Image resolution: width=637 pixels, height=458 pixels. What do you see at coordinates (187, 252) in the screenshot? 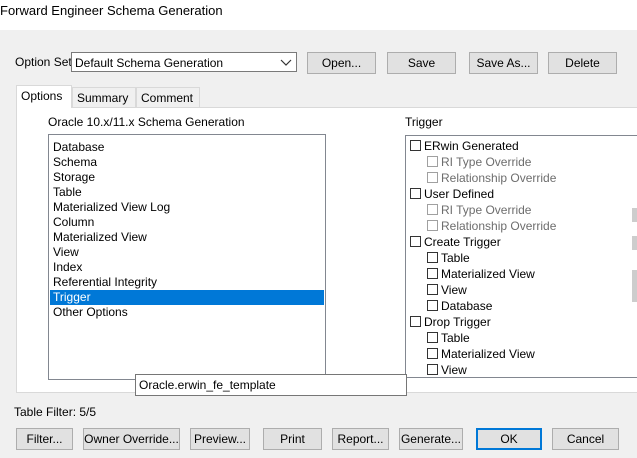
I see `list-item: View` at bounding box center [187, 252].